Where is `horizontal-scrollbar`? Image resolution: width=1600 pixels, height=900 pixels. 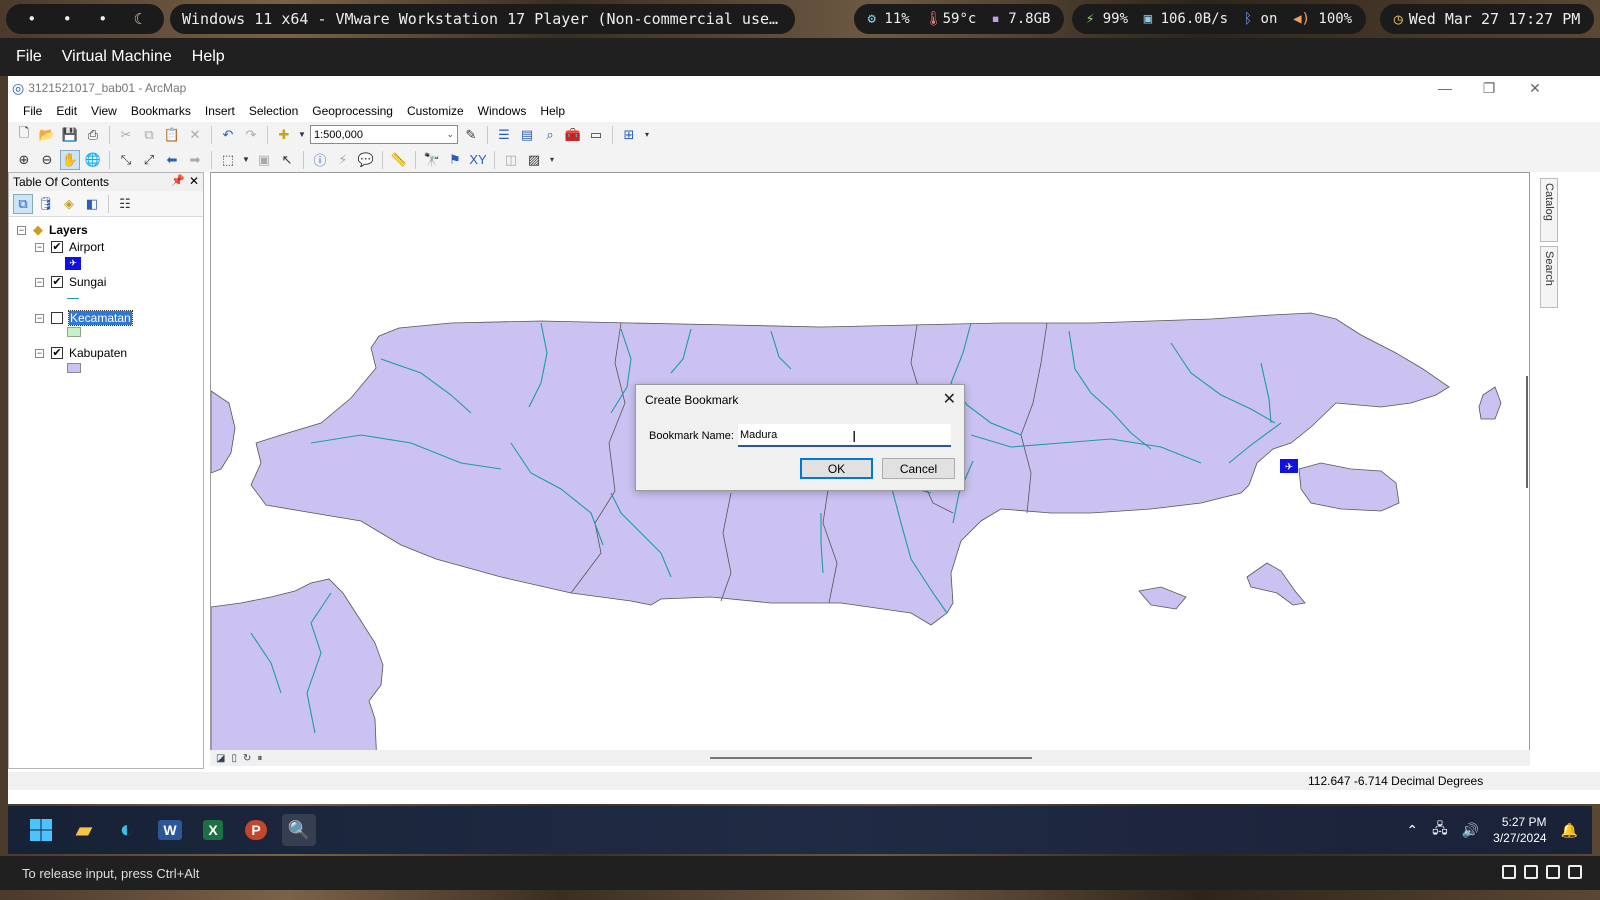
horizontal-scrollbar is located at coordinates (871, 758).